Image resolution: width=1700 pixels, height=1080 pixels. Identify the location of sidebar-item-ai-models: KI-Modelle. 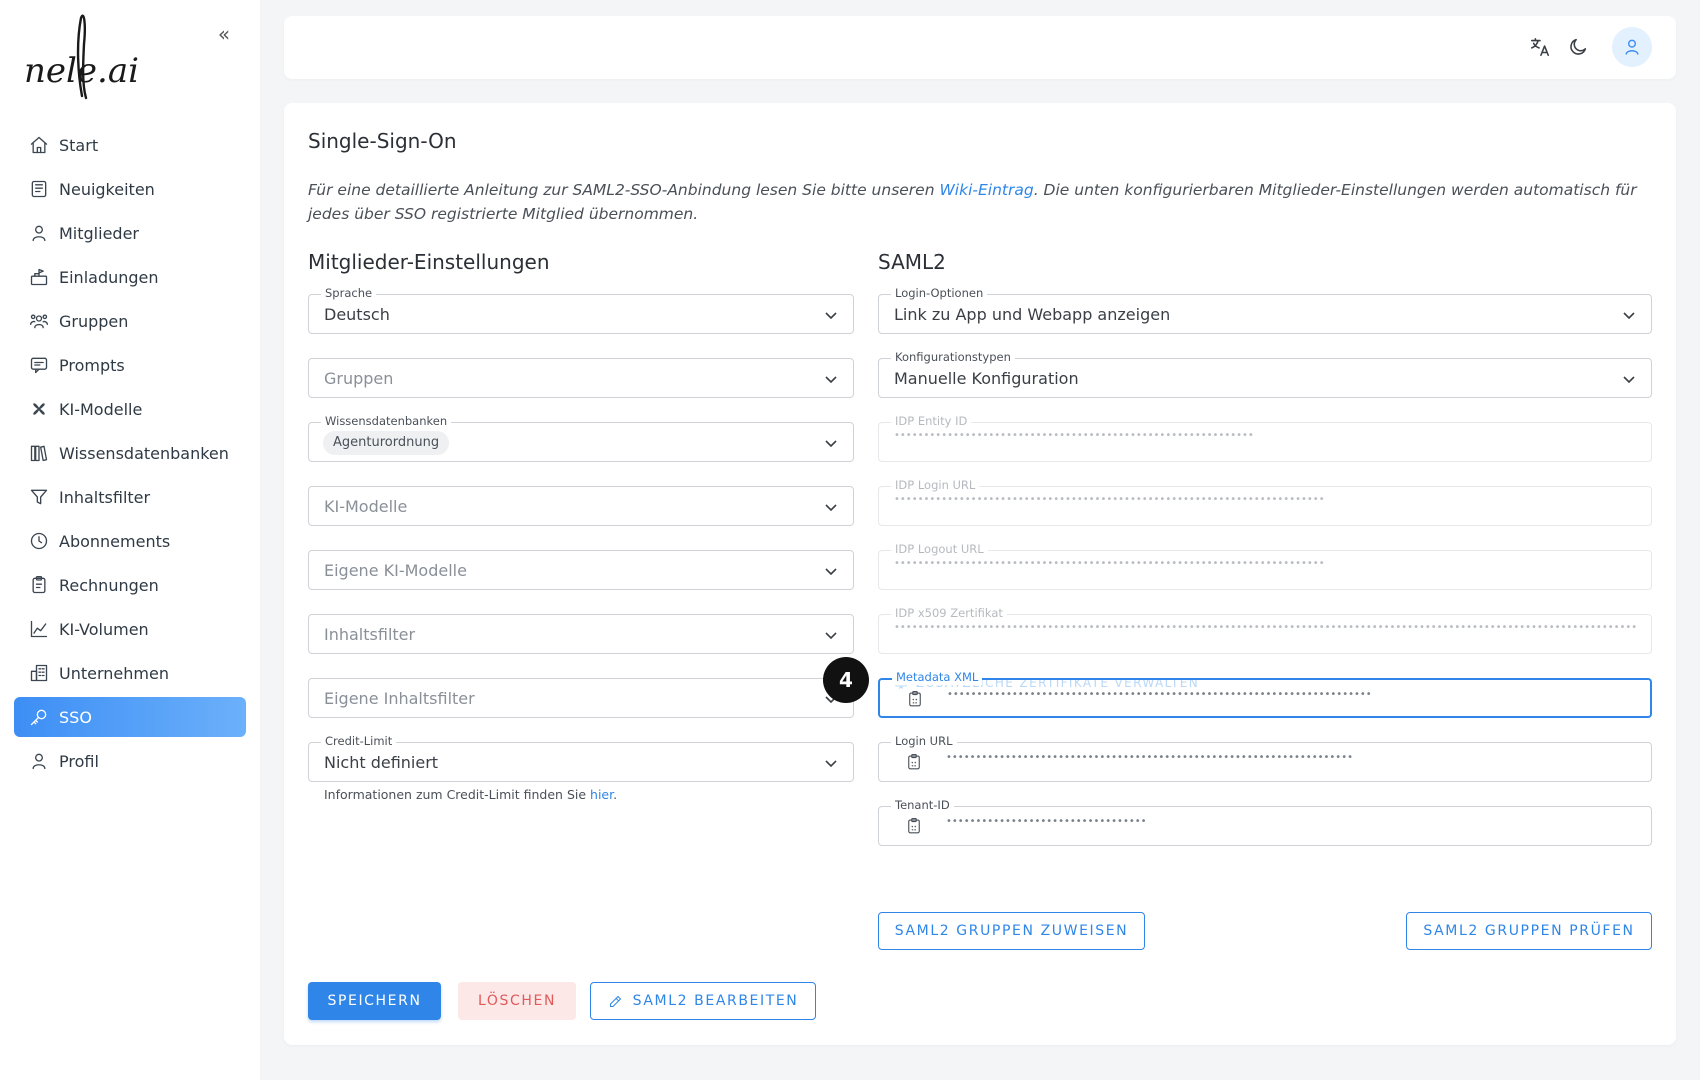
(130, 409).